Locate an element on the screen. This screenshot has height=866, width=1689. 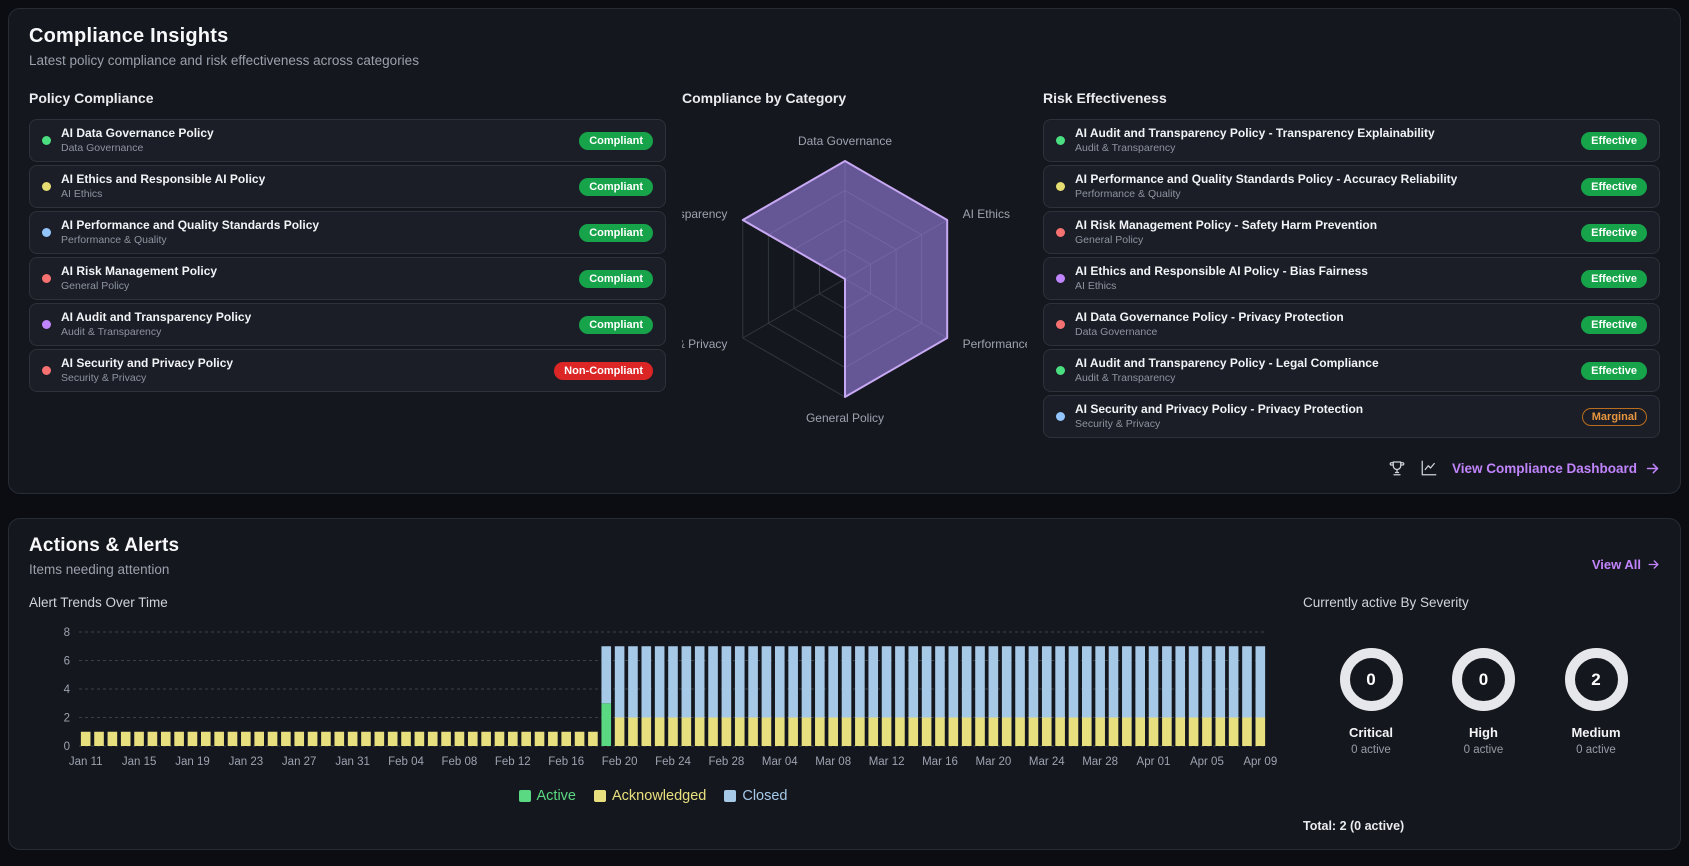
policy-category: Audit & Transparency is located at coordinates (111, 331).